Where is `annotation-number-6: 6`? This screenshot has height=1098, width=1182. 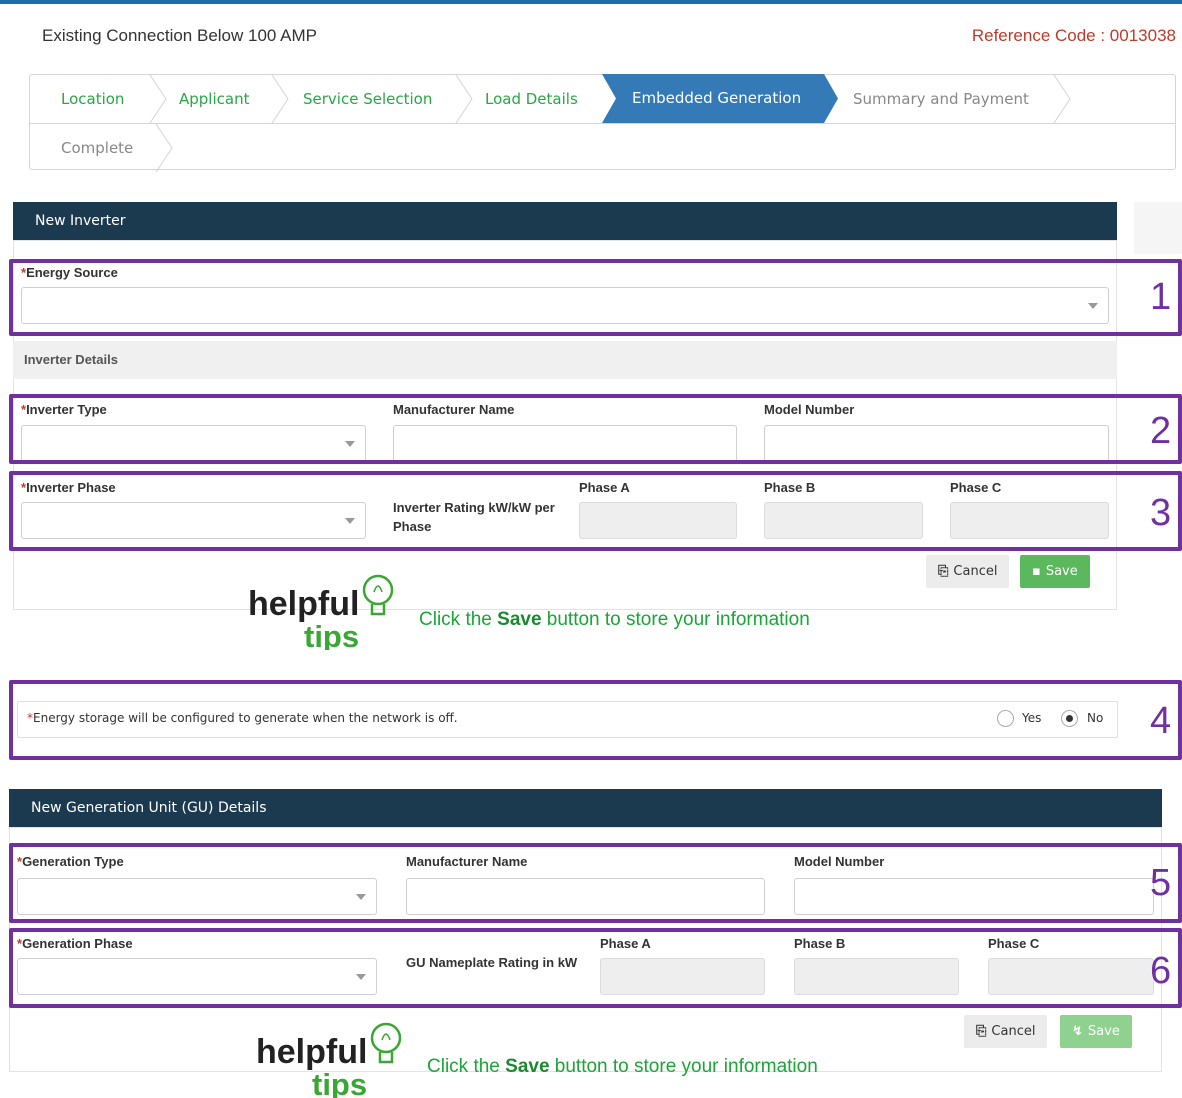
annotation-number-6: 6 is located at coordinates (1161, 971).